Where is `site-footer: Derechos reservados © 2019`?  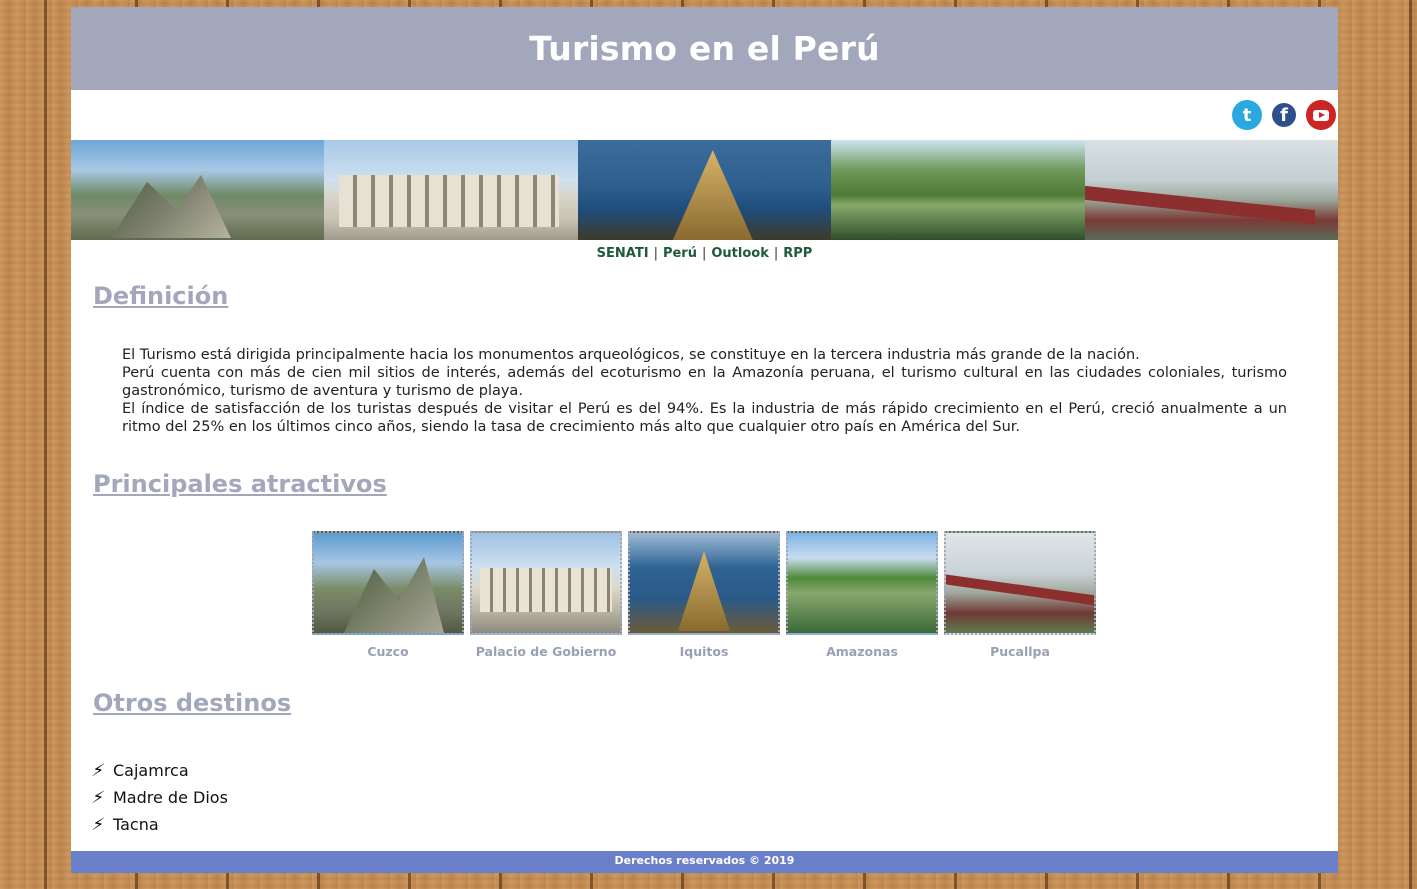
site-footer: Derechos reservados © 2019 is located at coordinates (704, 862).